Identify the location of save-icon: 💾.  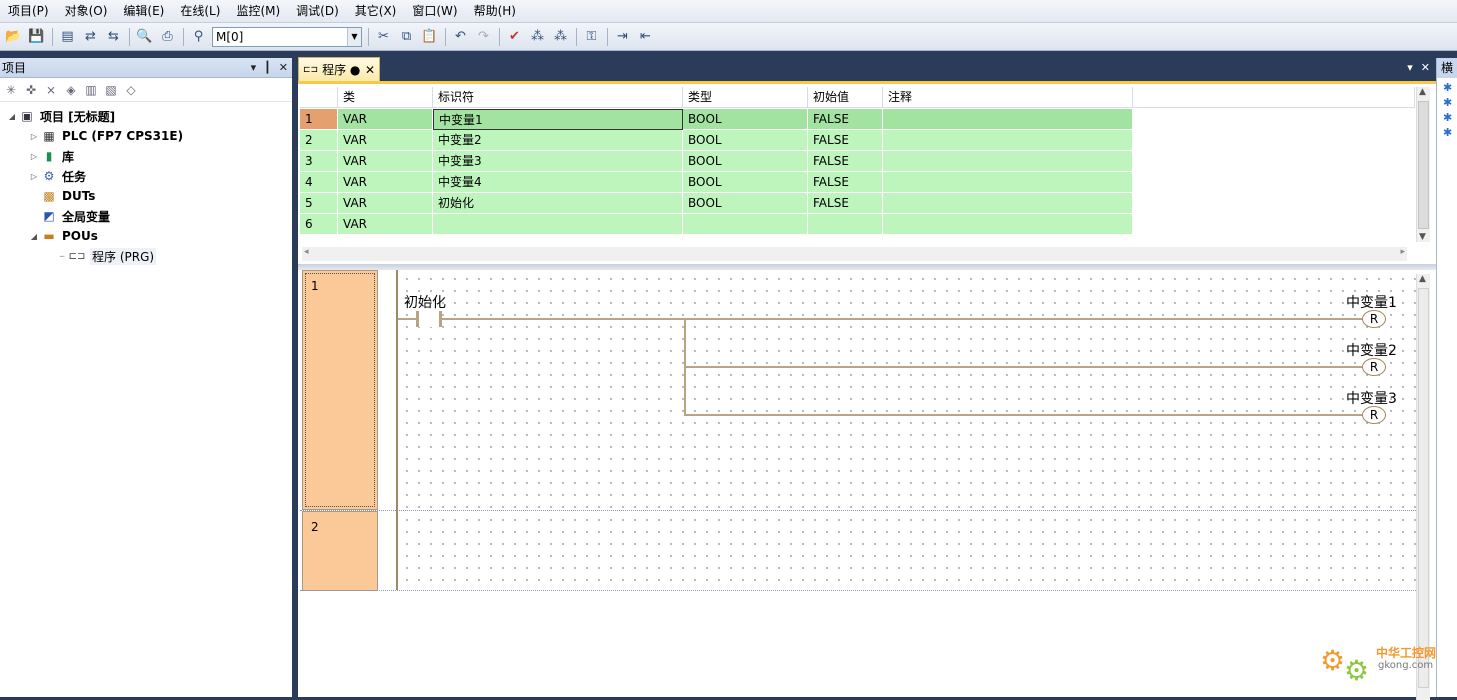
(37, 37).